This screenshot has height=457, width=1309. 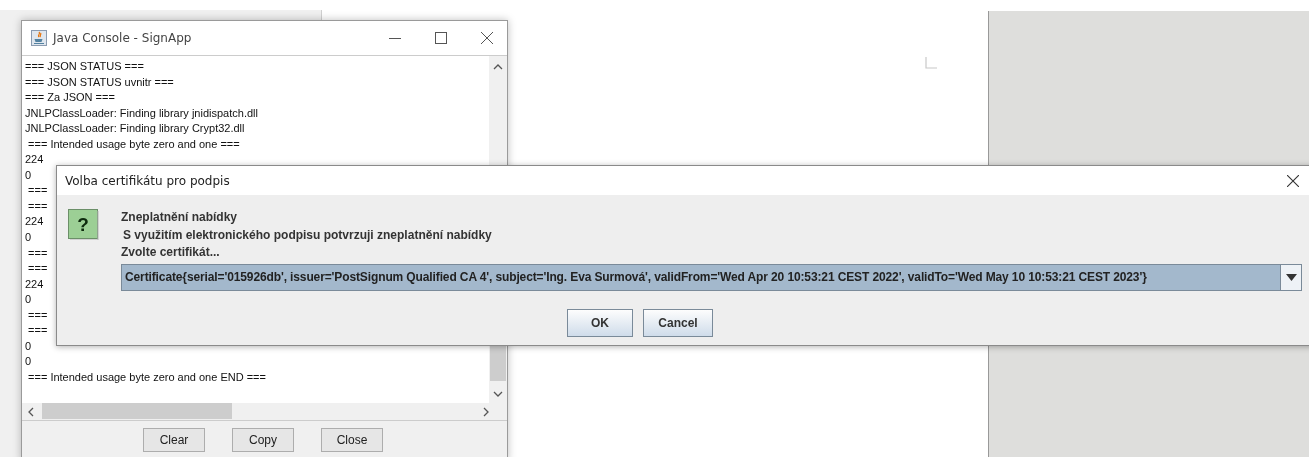 I want to click on console-line: === JSON STATUS uvnitr ===, so click(x=99, y=82).